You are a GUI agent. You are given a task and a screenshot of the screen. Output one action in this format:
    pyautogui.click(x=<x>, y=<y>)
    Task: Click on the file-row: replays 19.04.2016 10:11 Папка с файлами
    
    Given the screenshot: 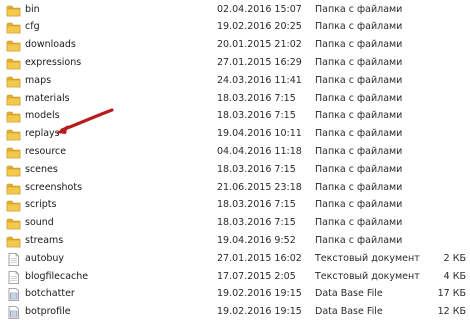 What is the action you would take?
    pyautogui.click(x=235, y=135)
    